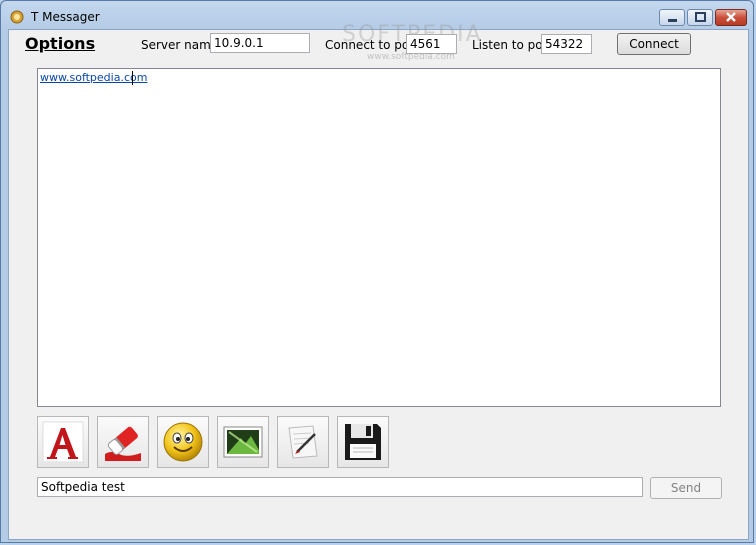  What do you see at coordinates (260, 43) in the screenshot?
I see `server-name-input` at bounding box center [260, 43].